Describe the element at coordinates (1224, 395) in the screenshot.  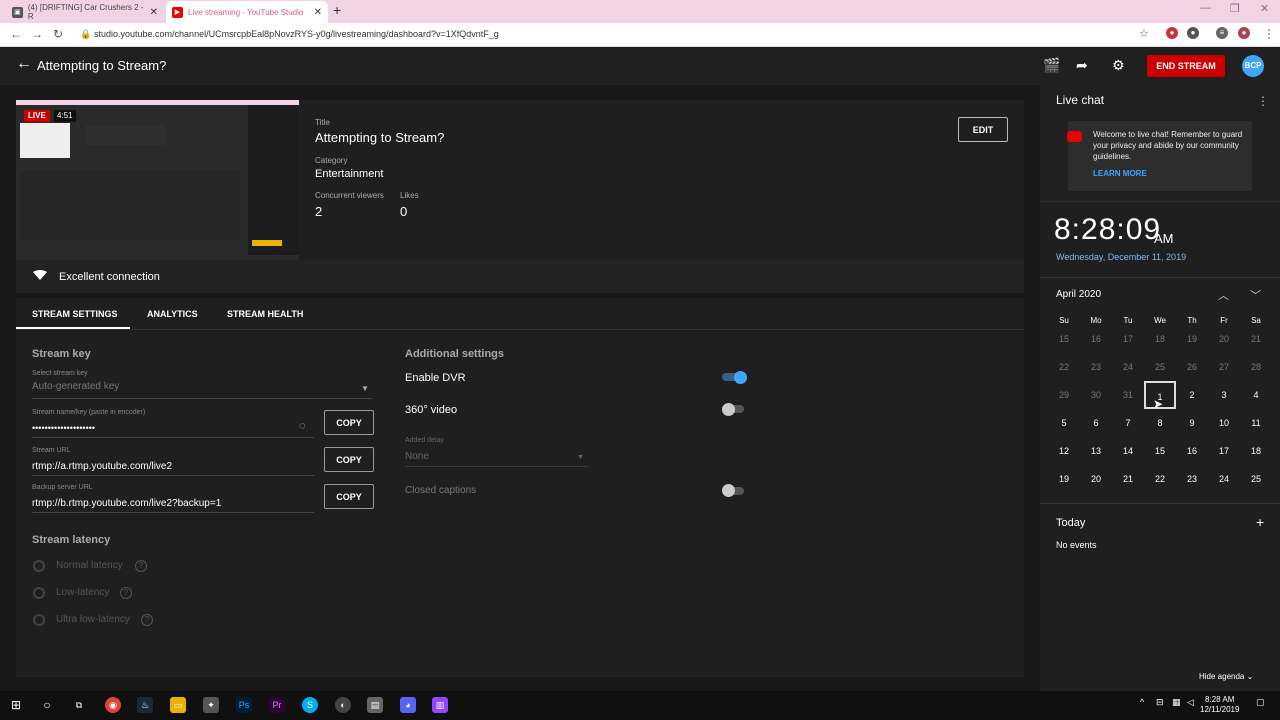
I see `calendar-day: 3` at that location.